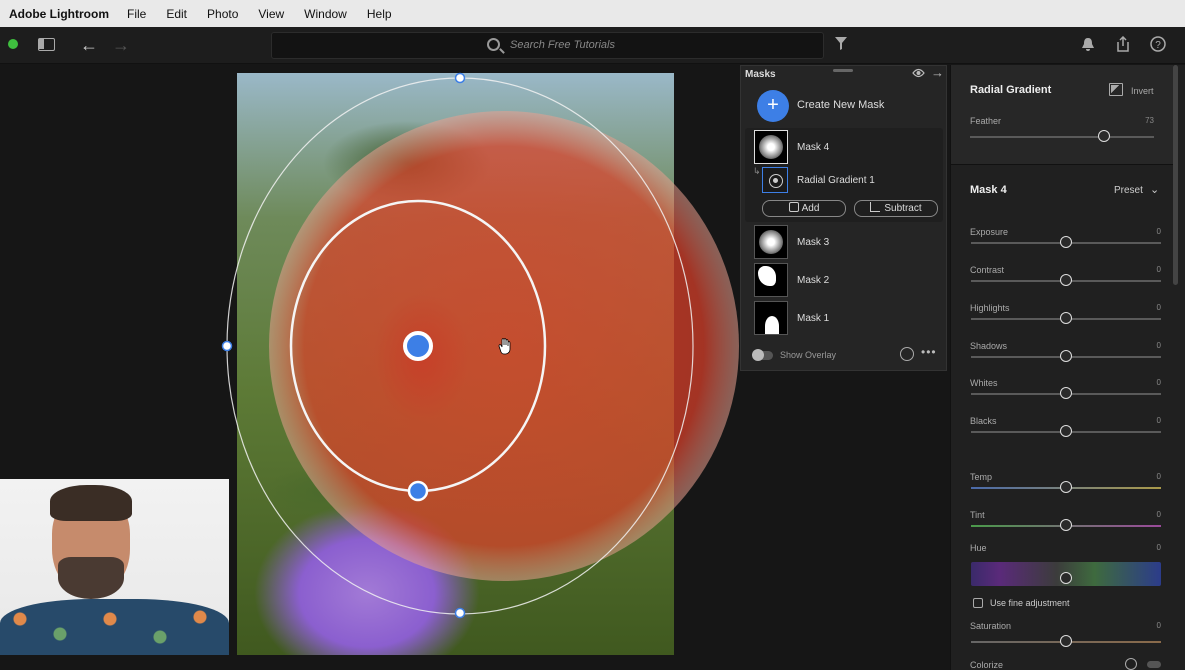 Image resolution: width=1185 pixels, height=670 pixels. What do you see at coordinates (1066, 318) in the screenshot?
I see `highlights-slider-thumb` at bounding box center [1066, 318].